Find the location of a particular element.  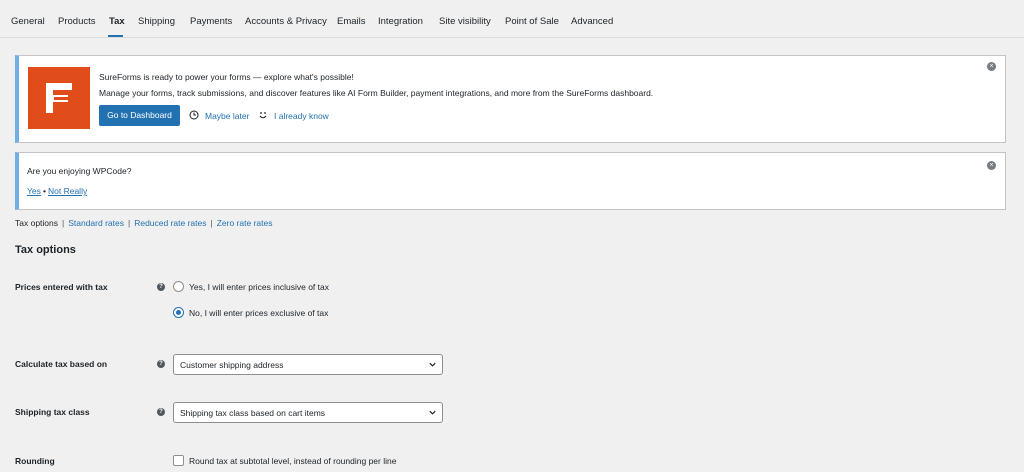

tab-site-visibility: Site visibility is located at coordinates (465, 21).